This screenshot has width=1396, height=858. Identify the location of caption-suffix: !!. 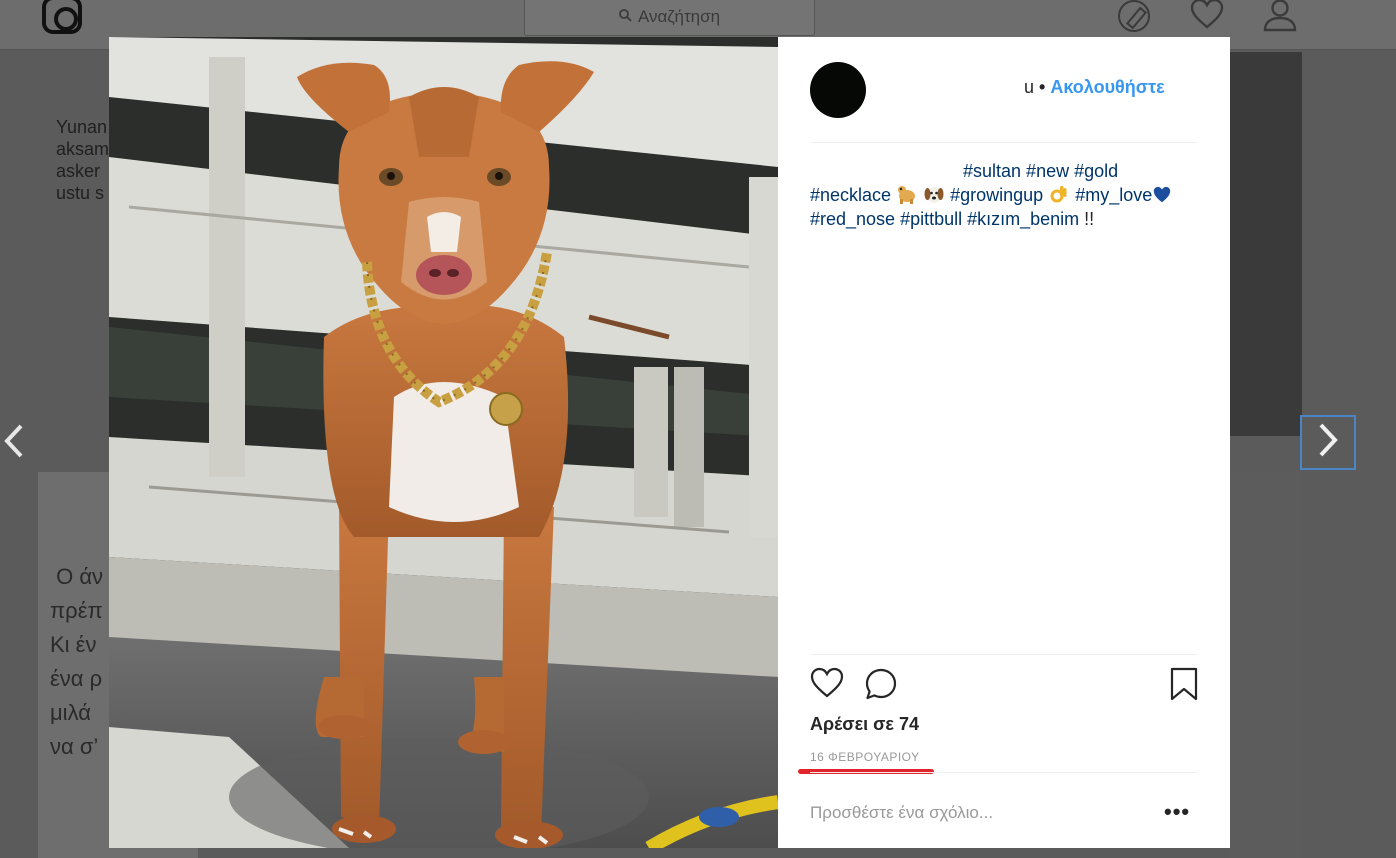
(1087, 219).